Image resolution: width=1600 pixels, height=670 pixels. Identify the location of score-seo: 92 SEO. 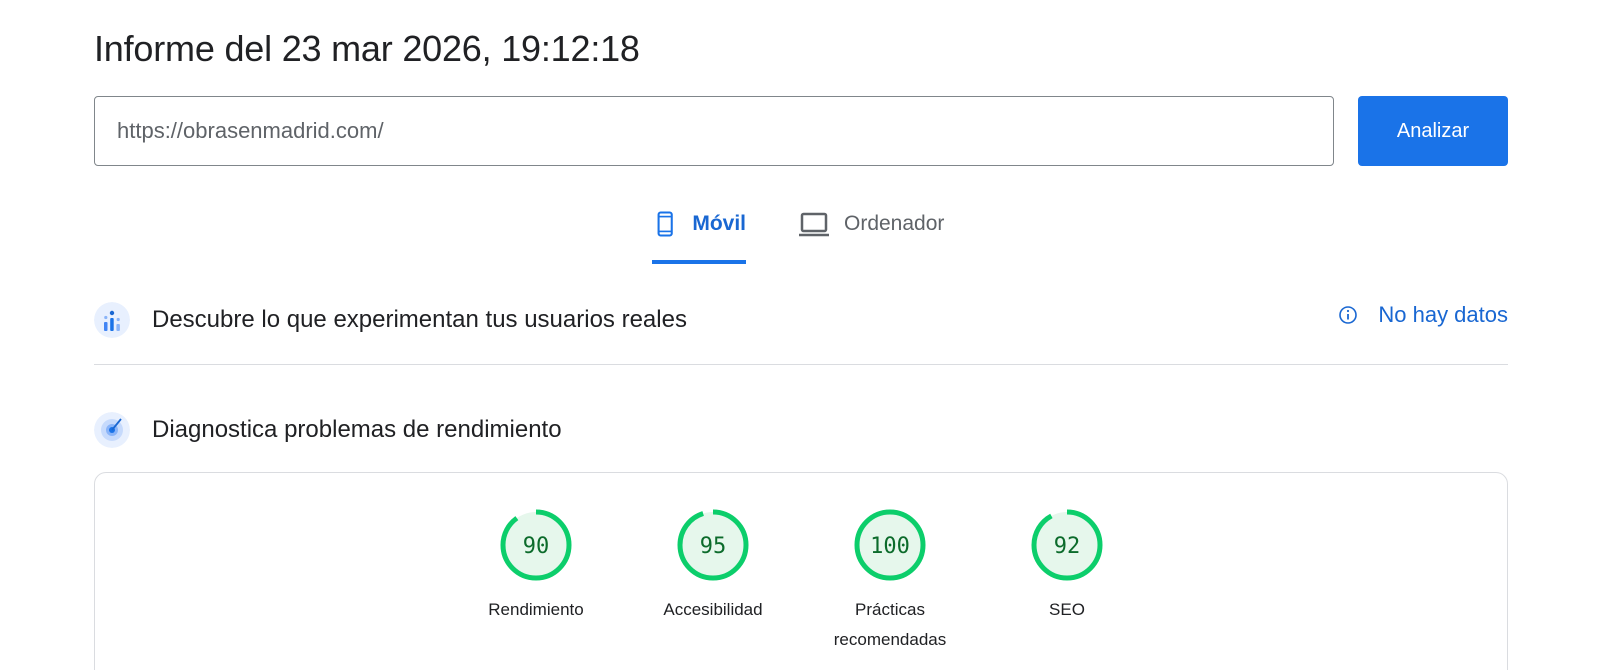
(1067, 566).